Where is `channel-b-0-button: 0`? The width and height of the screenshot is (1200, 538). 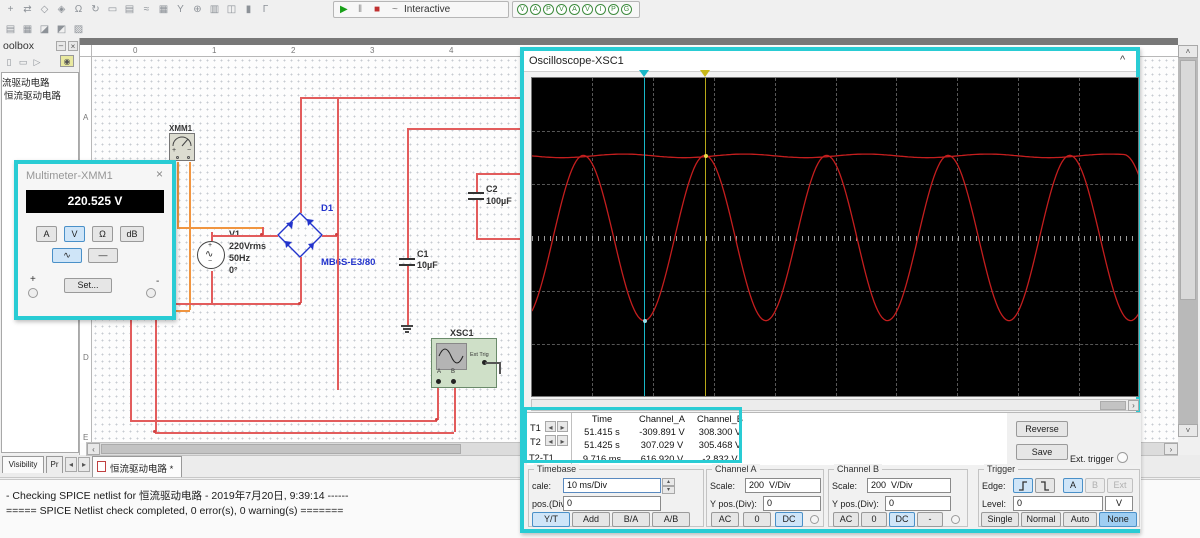
channel-b-0-button: 0 is located at coordinates (874, 519).